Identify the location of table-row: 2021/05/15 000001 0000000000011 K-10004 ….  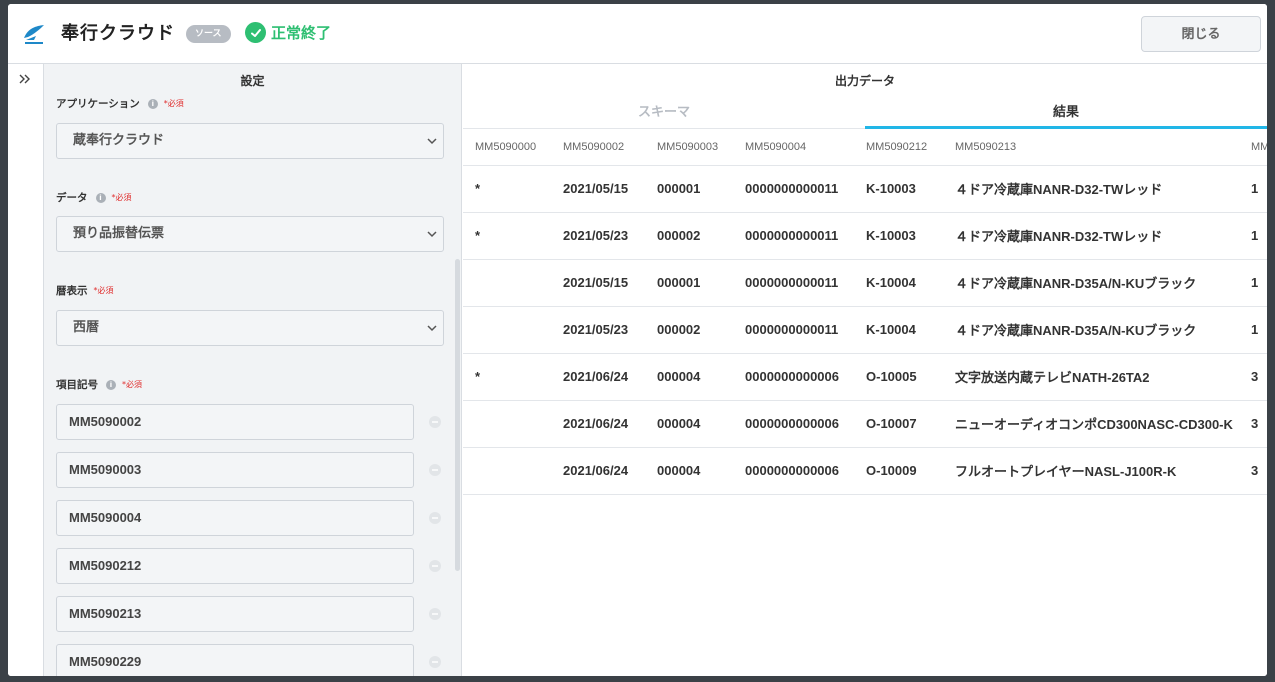
(865, 283).